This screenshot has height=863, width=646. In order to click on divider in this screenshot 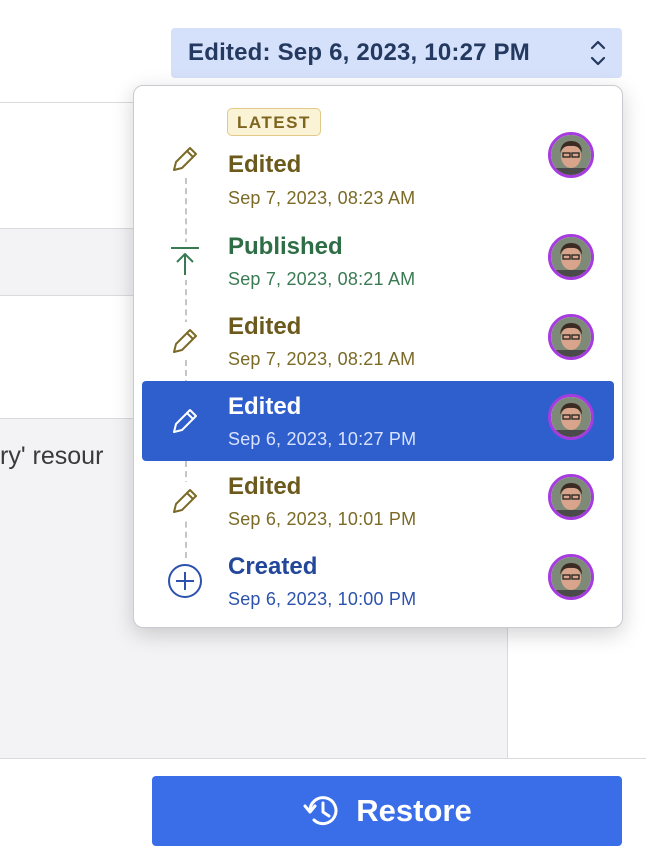, I will do `click(70, 102)`.